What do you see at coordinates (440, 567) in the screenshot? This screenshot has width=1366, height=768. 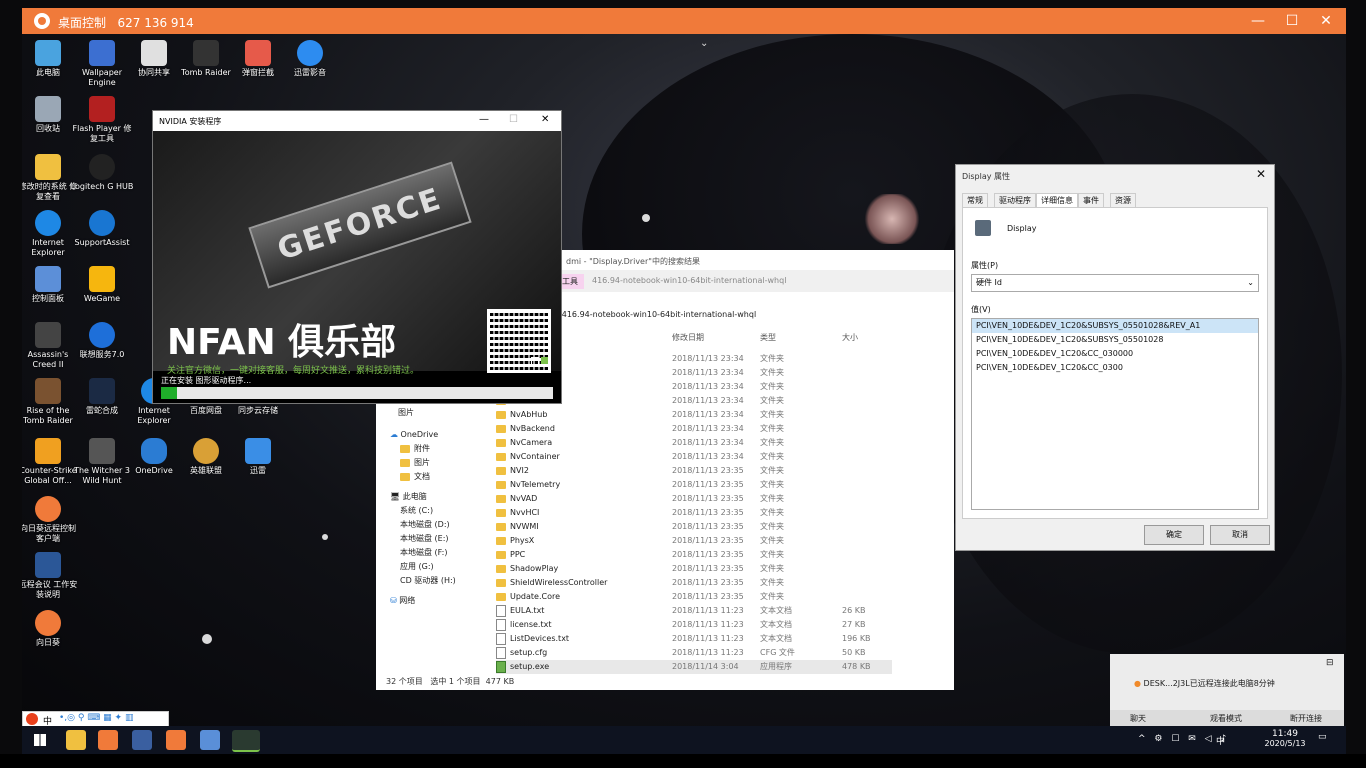 I see `nav-item: 应用 (G:)` at bounding box center [440, 567].